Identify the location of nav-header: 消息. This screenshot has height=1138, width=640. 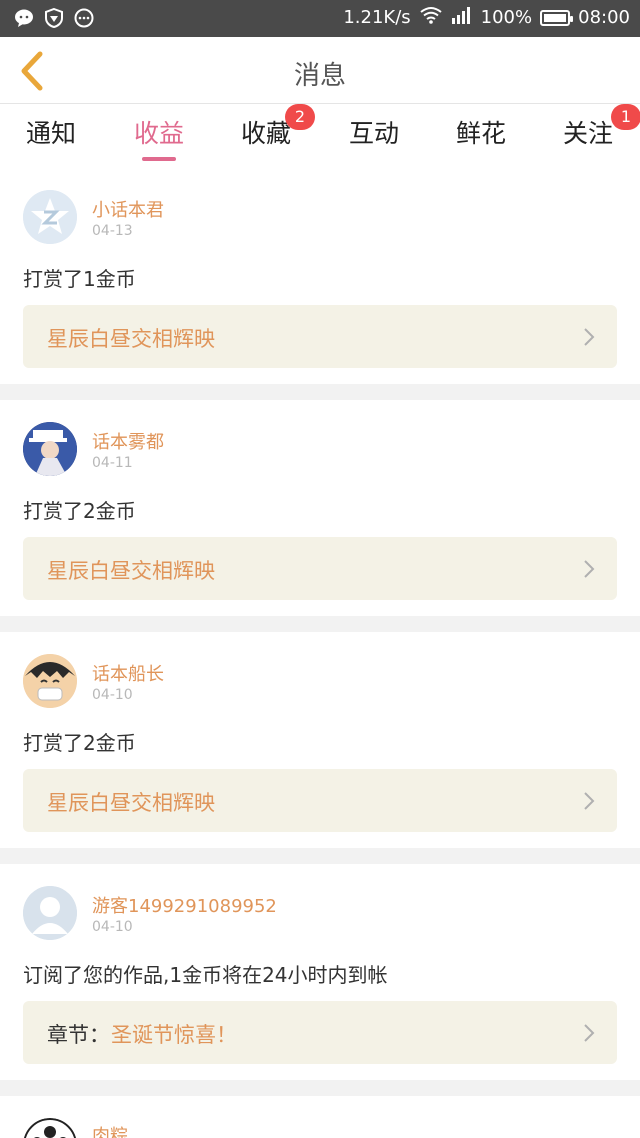
(320, 70).